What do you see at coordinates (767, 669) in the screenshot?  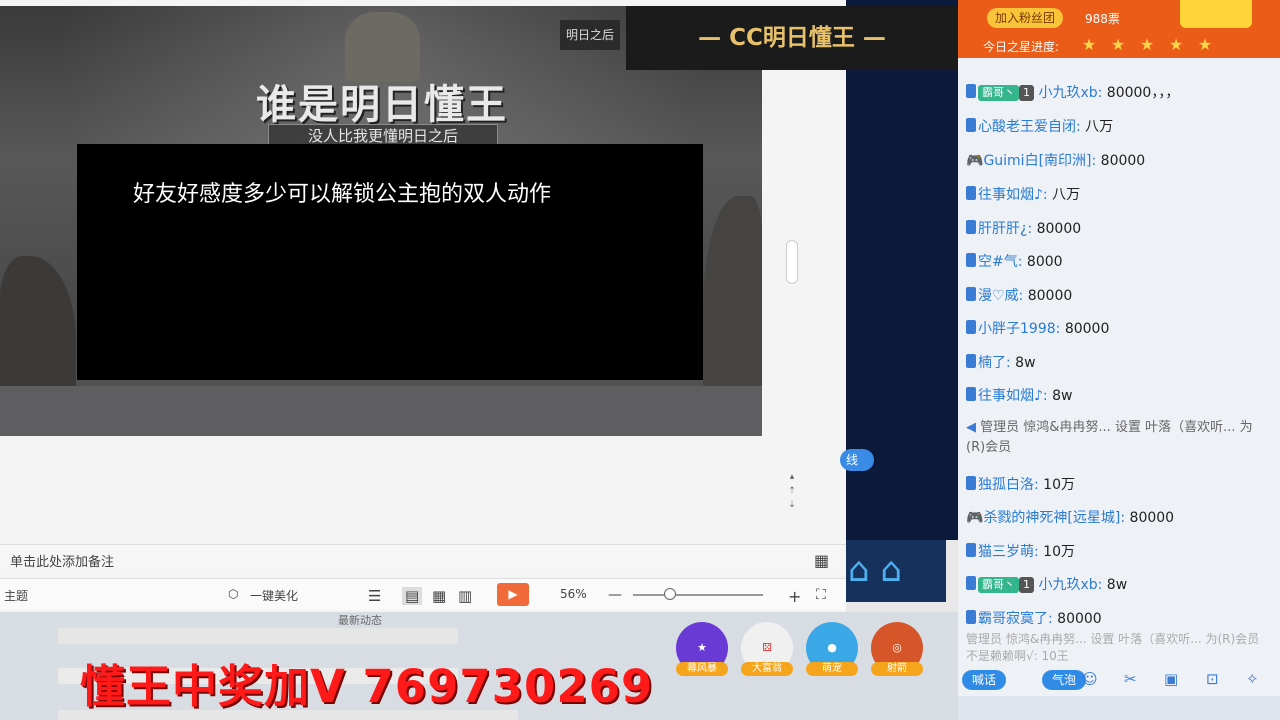 I see `gift-label: 大富翁` at bounding box center [767, 669].